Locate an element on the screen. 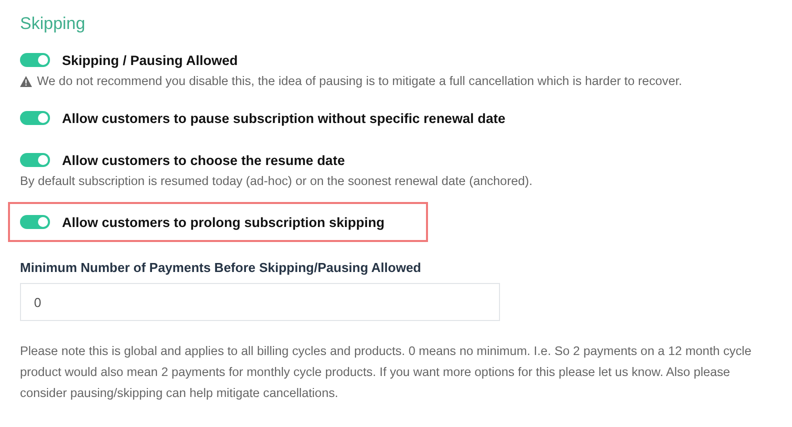 The image size is (792, 427). field-label: Minimum Number of Payments Before Skipping/Pausing Allowed is located at coordinates (221, 267).